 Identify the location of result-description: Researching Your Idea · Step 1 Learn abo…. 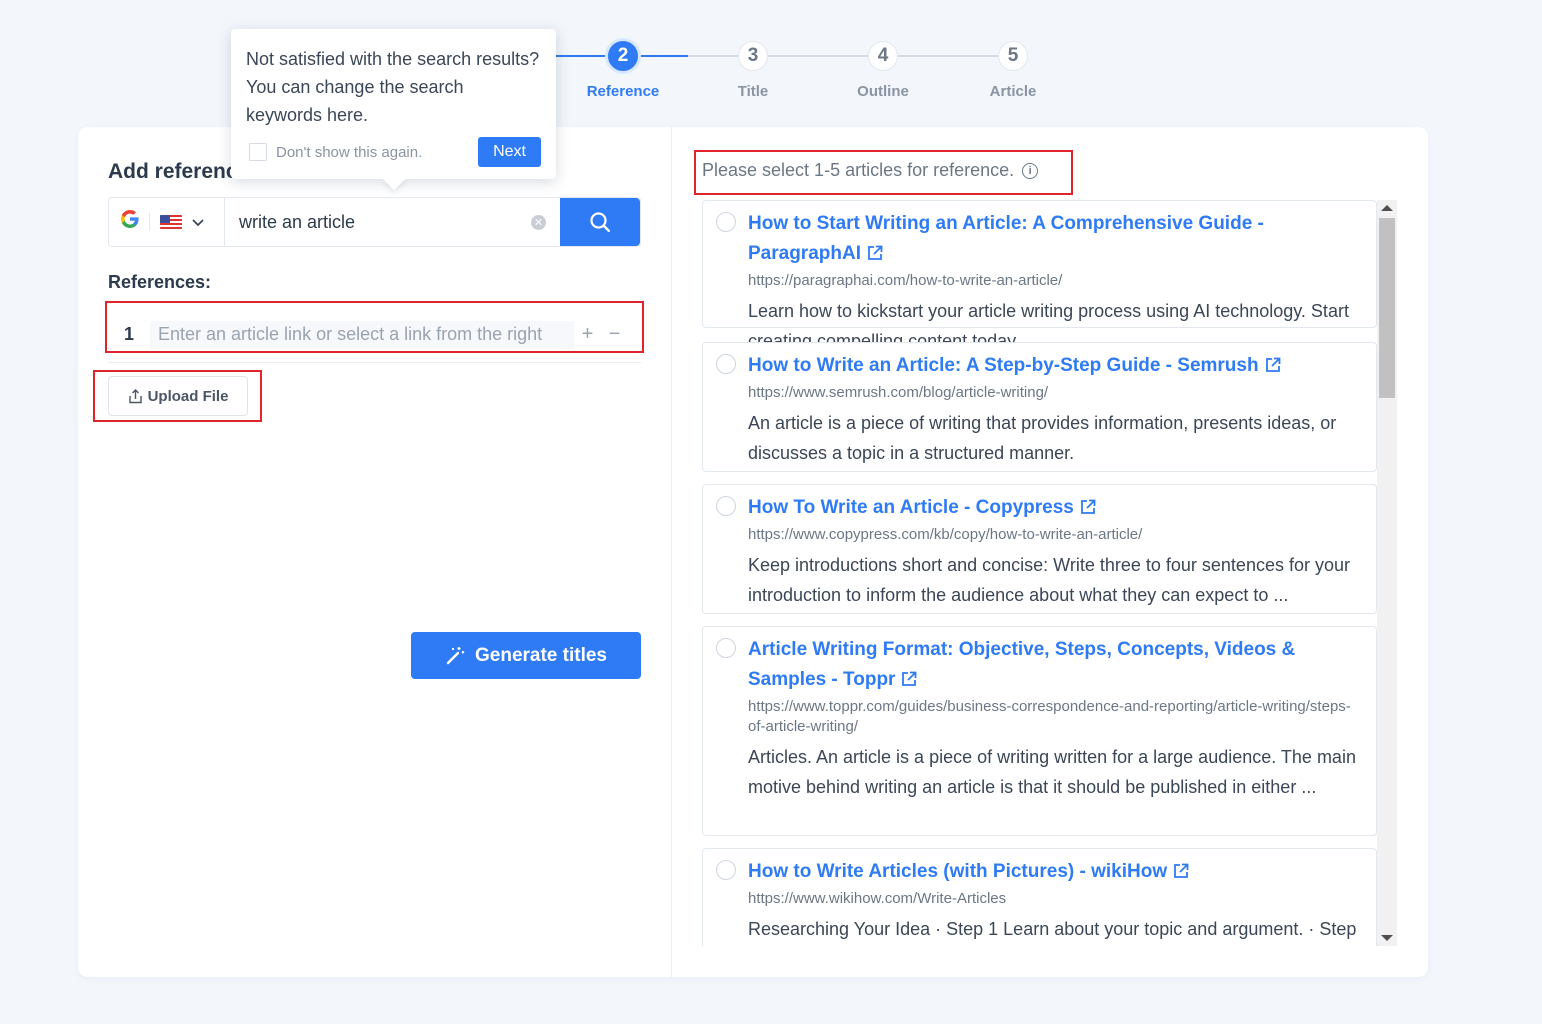
(1052, 929).